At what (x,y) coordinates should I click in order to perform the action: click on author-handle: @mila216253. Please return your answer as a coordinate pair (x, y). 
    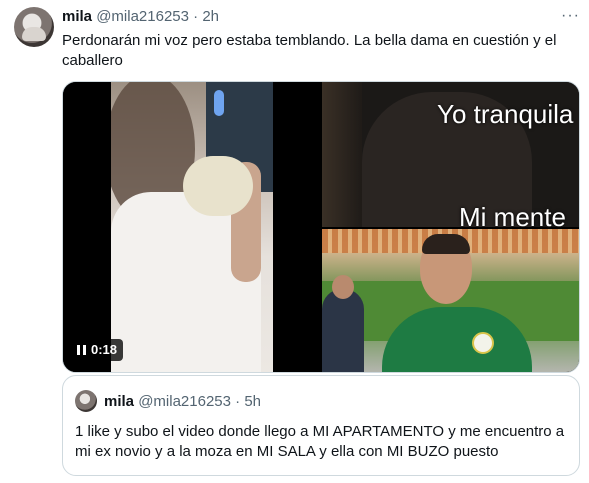
    Looking at the image, I should click on (142, 16).